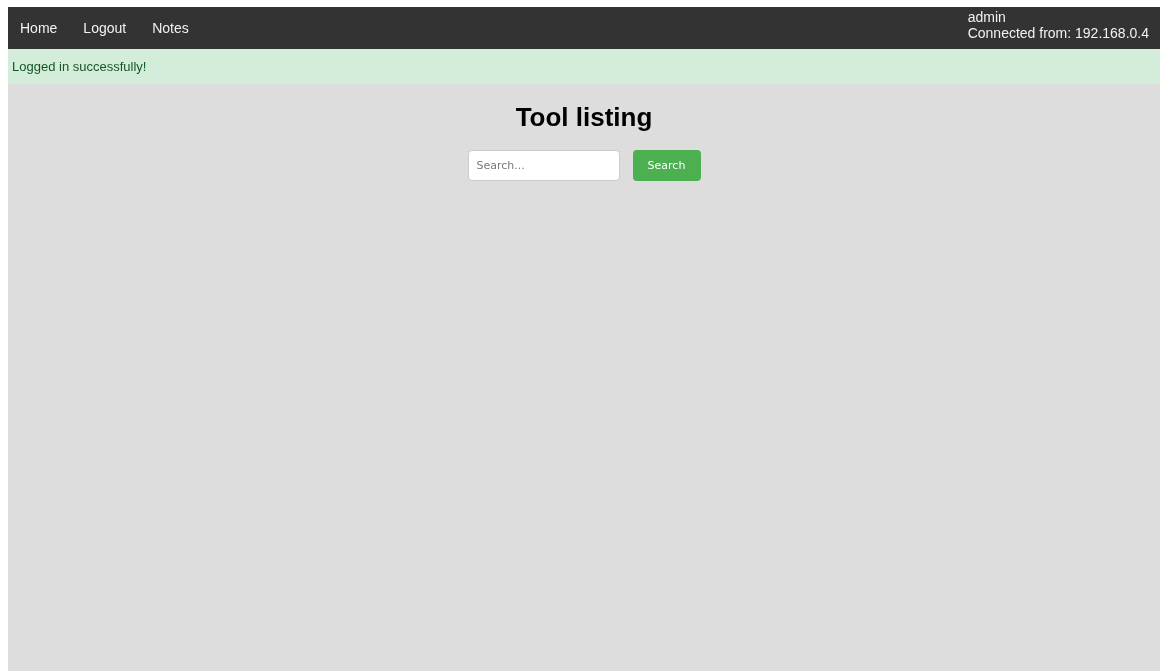 The image size is (1165, 671). I want to click on connection-info: Connected from: 192.168.0.4, so click(1058, 33).